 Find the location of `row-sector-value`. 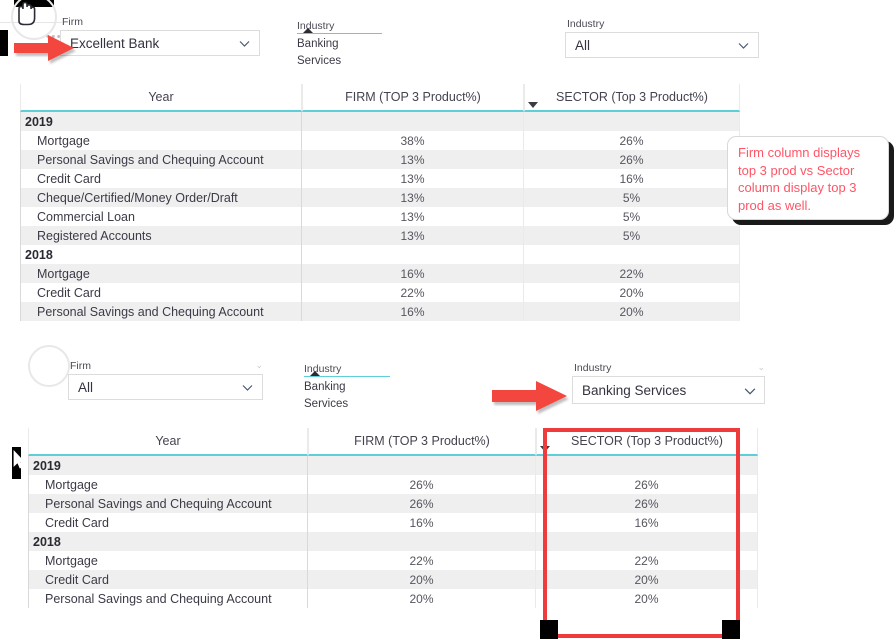

row-sector-value is located at coordinates (632, 121).